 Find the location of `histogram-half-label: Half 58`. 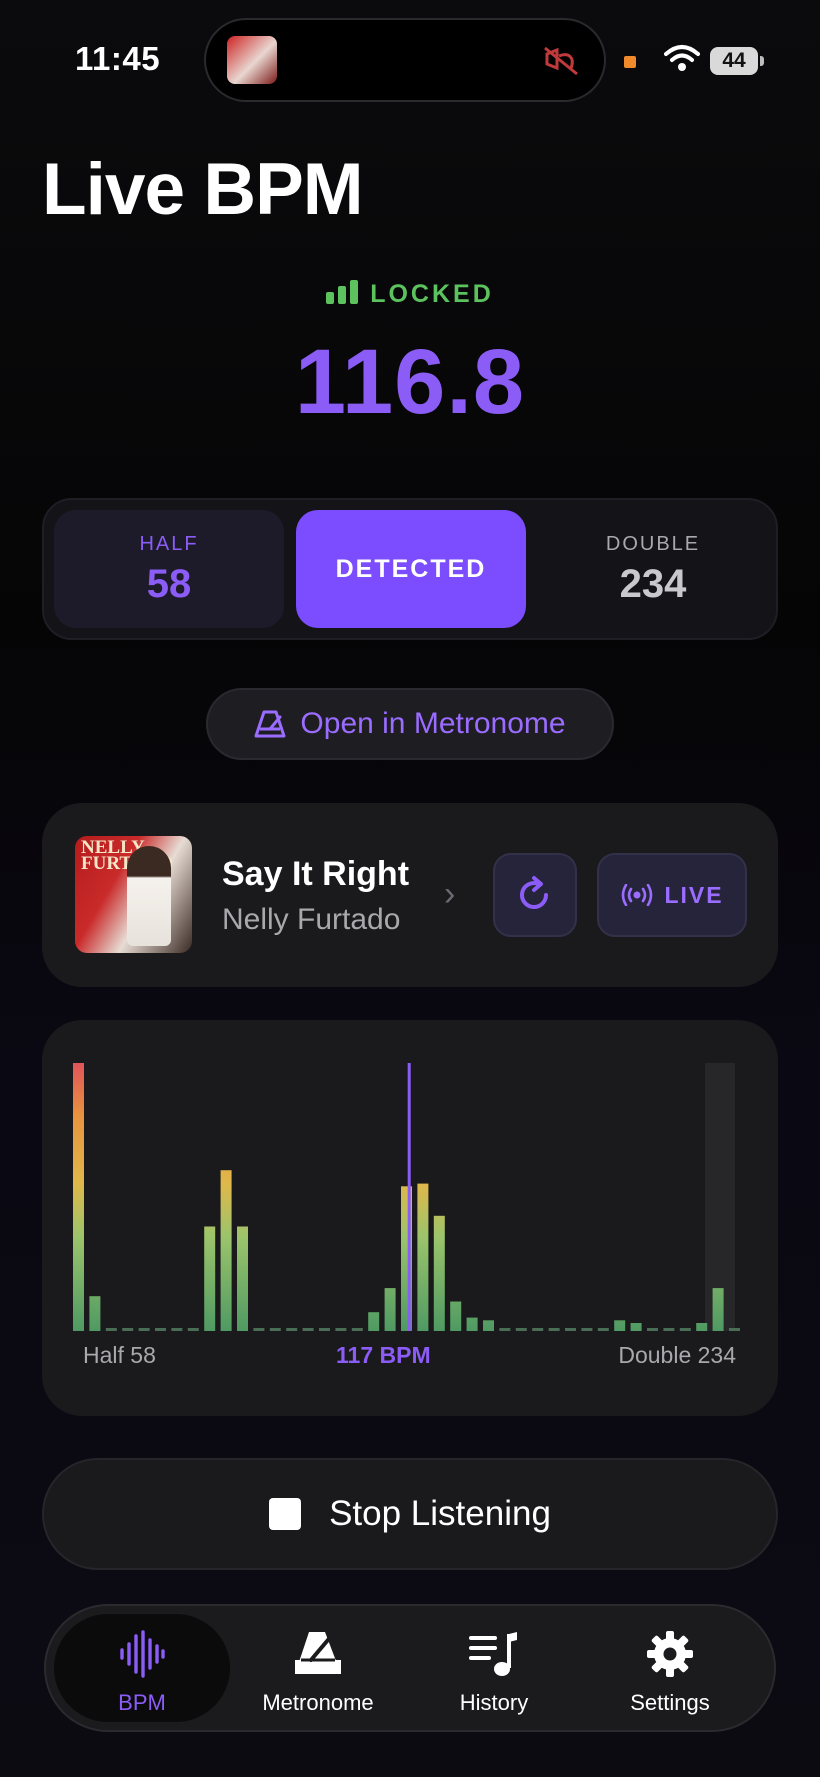

histogram-half-label: Half 58 is located at coordinates (119, 1355).